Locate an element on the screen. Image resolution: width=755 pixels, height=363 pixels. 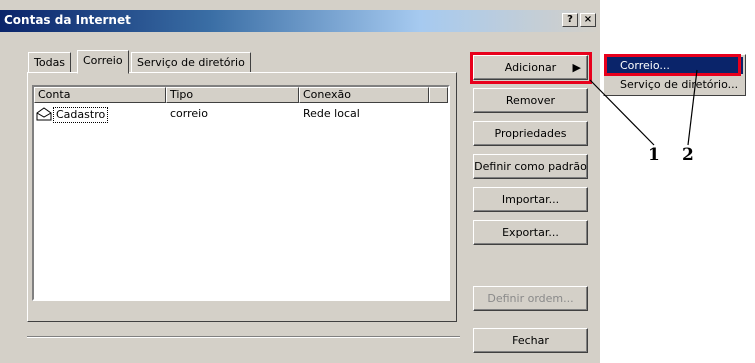
callout-number-1: 1 is located at coordinates (654, 155).